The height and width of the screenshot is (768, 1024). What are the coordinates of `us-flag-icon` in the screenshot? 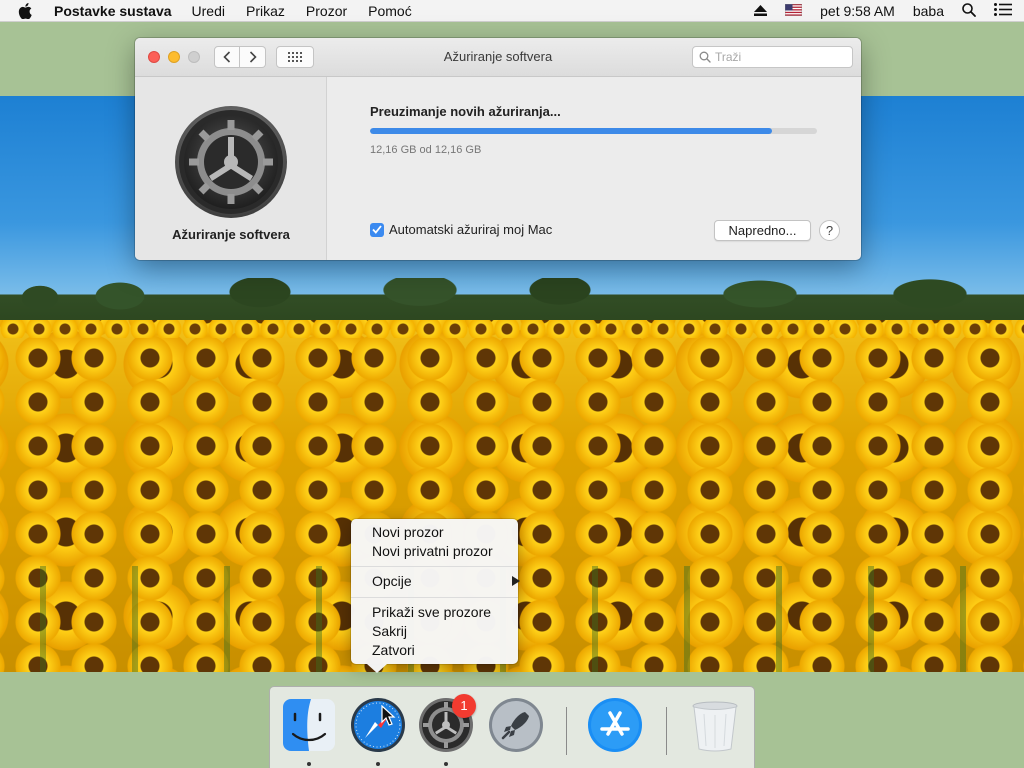 It's located at (793, 11).